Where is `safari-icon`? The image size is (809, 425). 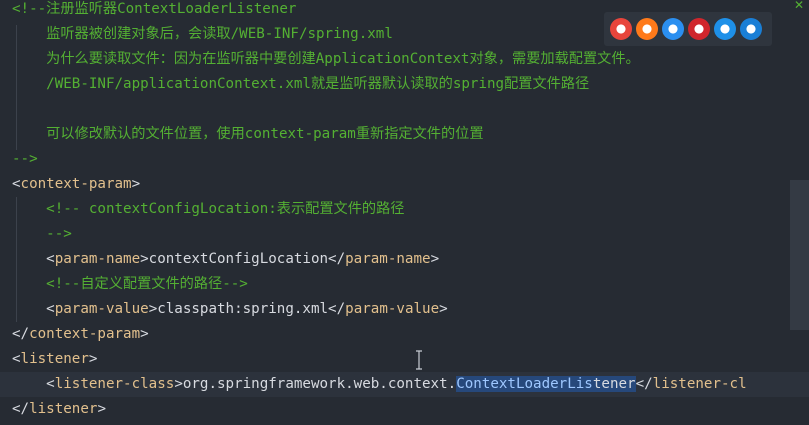 safari-icon is located at coordinates (673, 29).